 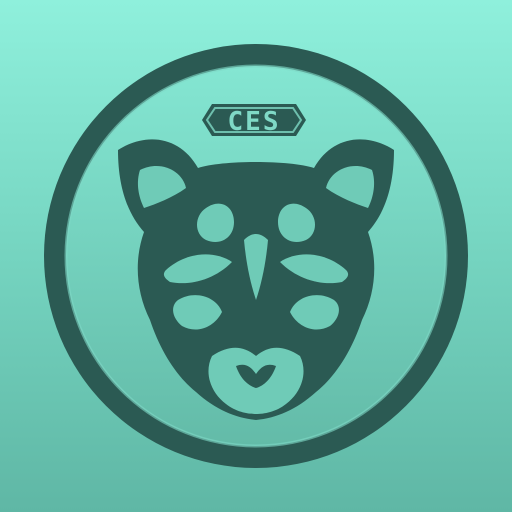 I want to click on ces-badge: CES, so click(x=254, y=120).